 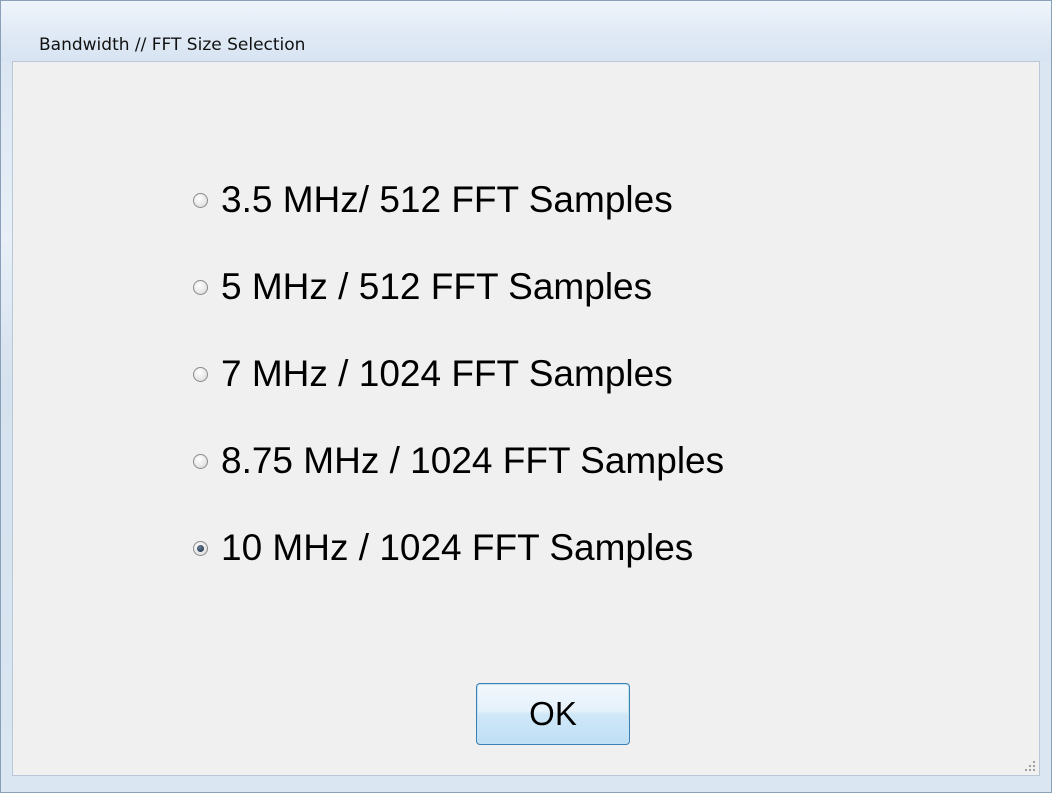 I want to click on radio-option-8-75-mhz: 8.75 MHz / 1024 FFT Samples, so click(x=458, y=461).